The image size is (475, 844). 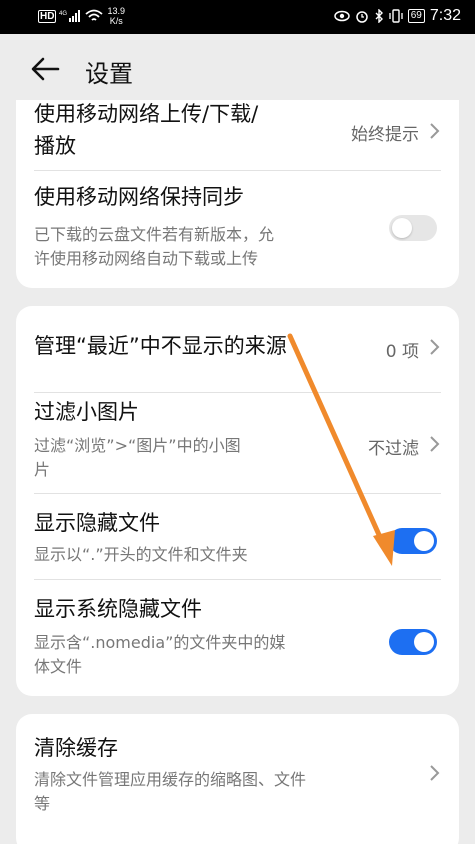 I want to click on recent-sources-row: 管理“最近”中不显示的来源 0 项, so click(x=237, y=348).